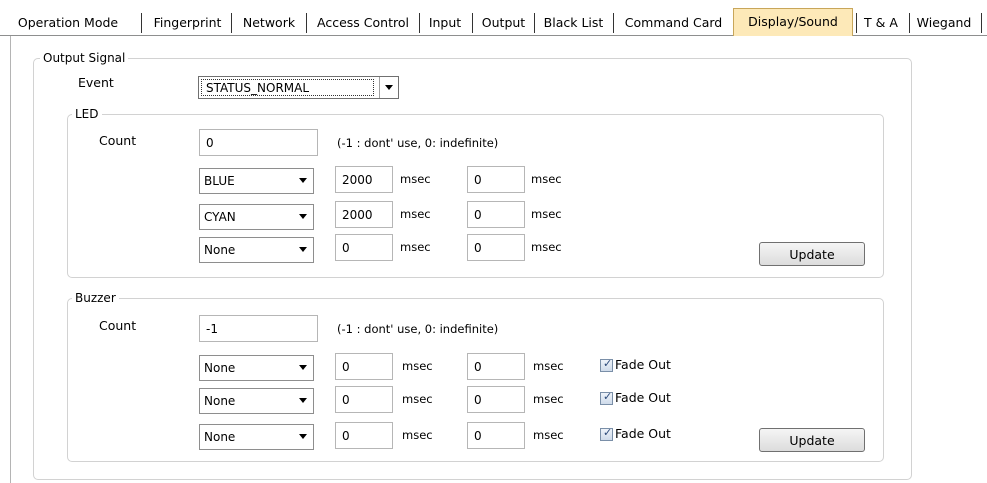  I want to click on fade-out-checkbox-1: ✓, so click(606, 364).